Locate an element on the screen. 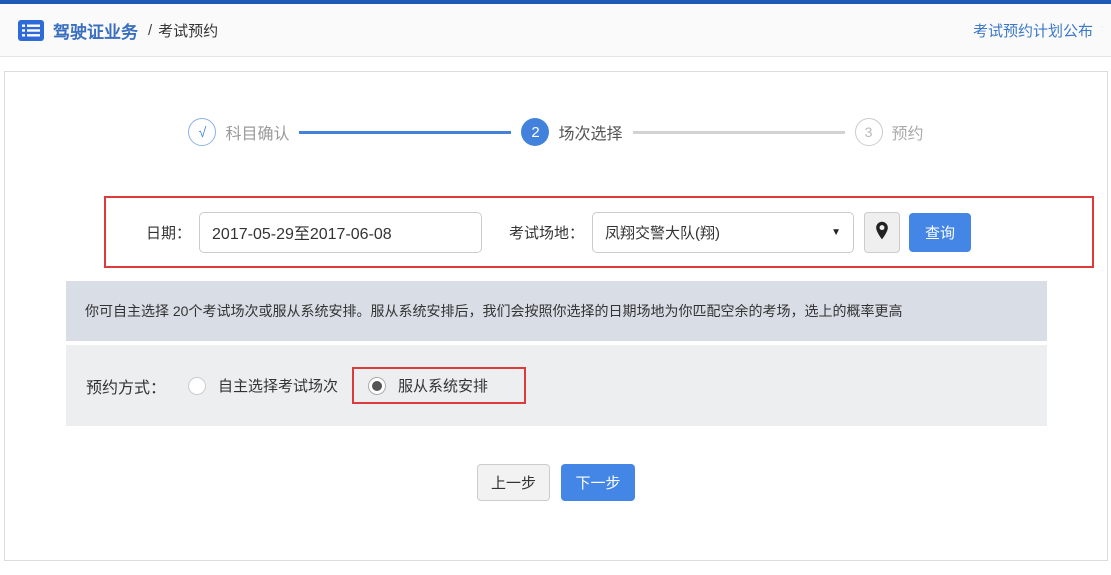 The image size is (1111, 575). venue-select: 凤翔交警大队(翔) ▼ is located at coordinates (723, 232).